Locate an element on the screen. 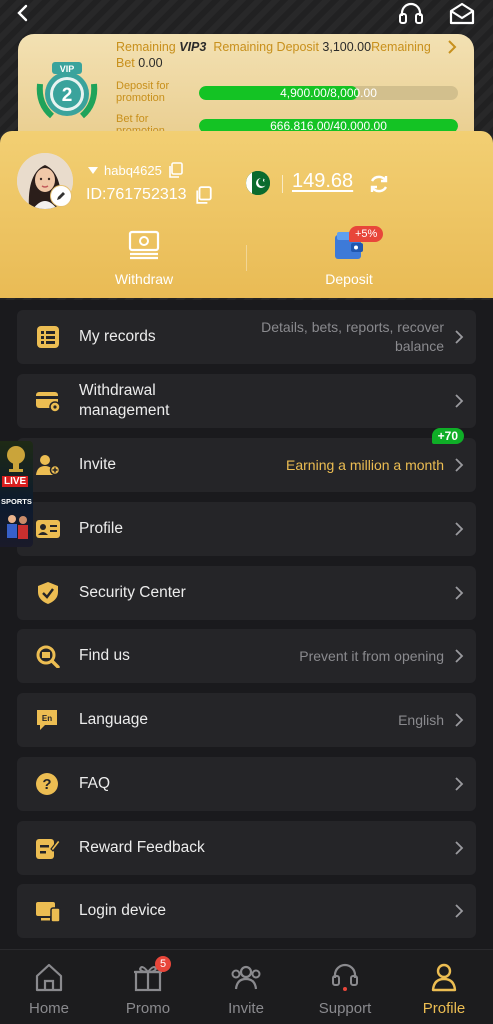 The height and width of the screenshot is (1024, 493). invite-person-icon is located at coordinates (48, 465).